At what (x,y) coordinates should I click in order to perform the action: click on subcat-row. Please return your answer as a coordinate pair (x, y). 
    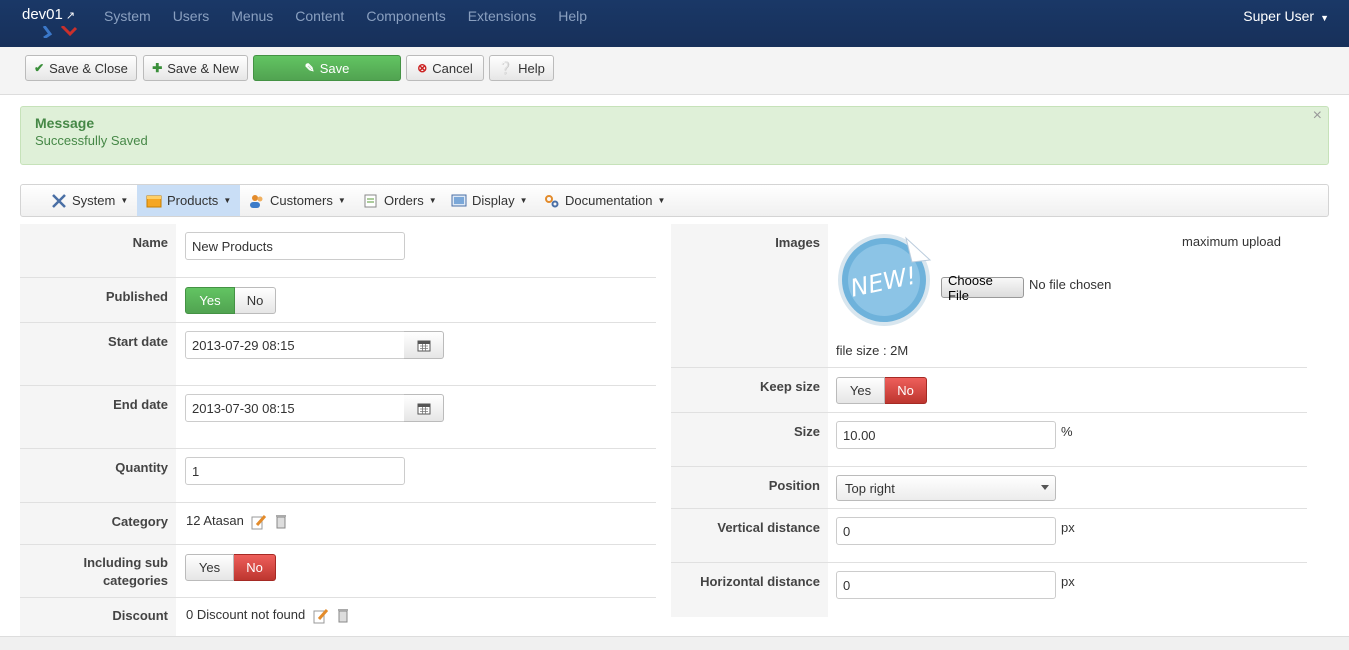
    Looking at the image, I should click on (338, 571).